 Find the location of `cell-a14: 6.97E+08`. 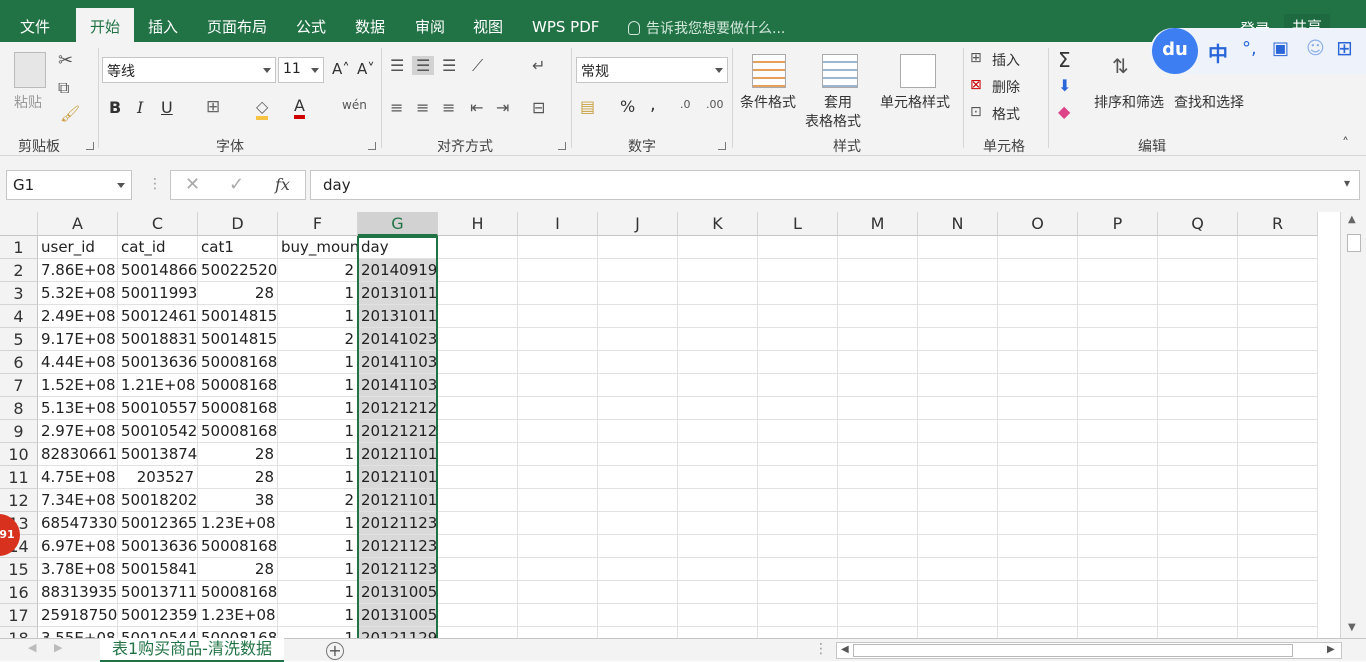

cell-a14: 6.97E+08 is located at coordinates (78, 546).